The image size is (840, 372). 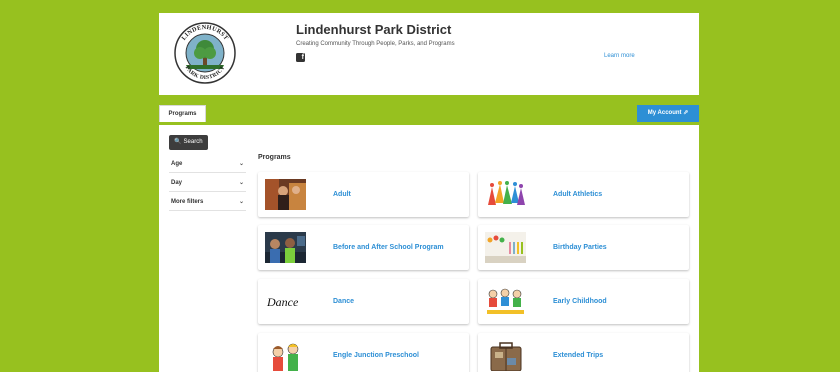 What do you see at coordinates (205, 53) in the screenshot?
I see `park-district-logo: LINDENHURST PARK DISTRICT` at bounding box center [205, 53].